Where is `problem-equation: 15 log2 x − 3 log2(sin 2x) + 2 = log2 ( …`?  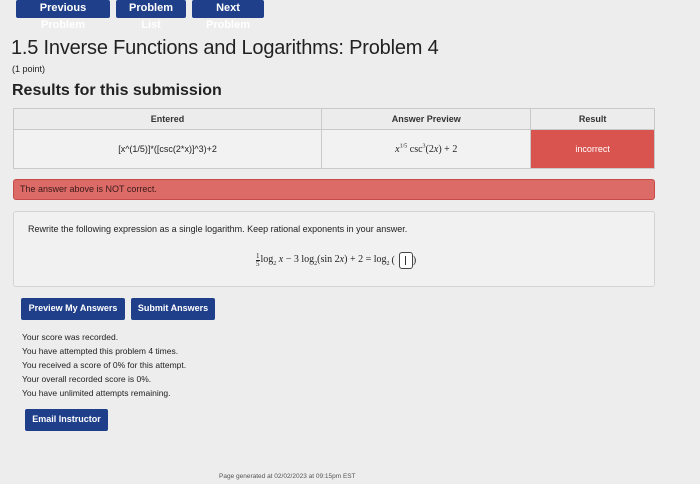
problem-equation: 15 log2 x − 3 log2(sin 2x) + 2 = log2 ( … is located at coordinates (336, 260).